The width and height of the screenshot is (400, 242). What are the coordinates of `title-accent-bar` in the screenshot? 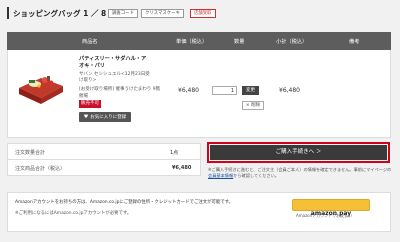 It's located at (8, 13).